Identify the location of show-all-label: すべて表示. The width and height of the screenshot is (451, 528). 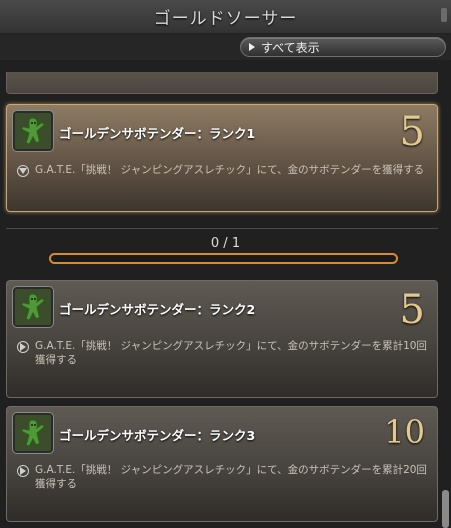
(290, 47).